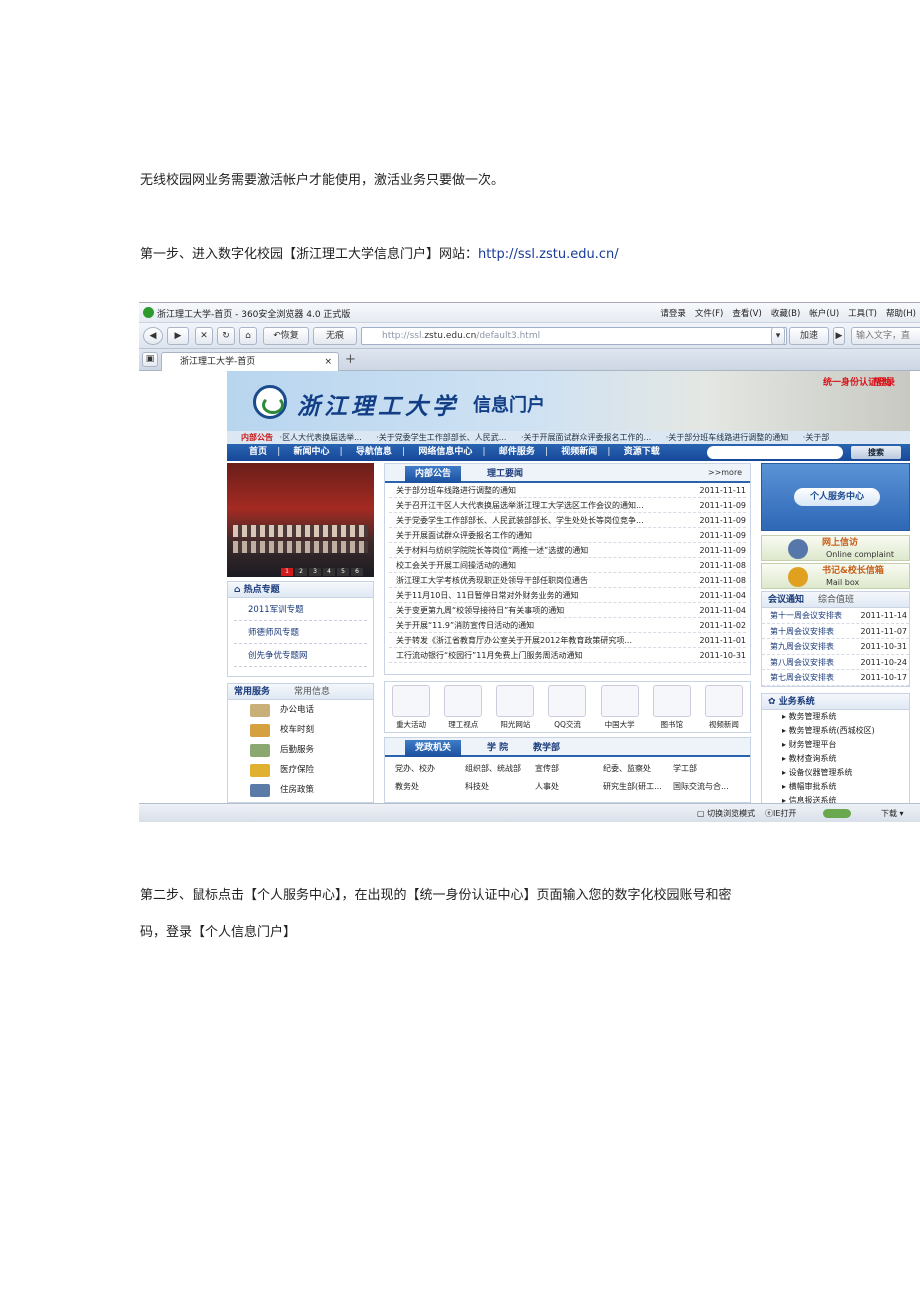 Image resolution: width=920 pixels, height=1302 pixels. What do you see at coordinates (287, 572) in the screenshot?
I see `pager-item: 1` at bounding box center [287, 572].